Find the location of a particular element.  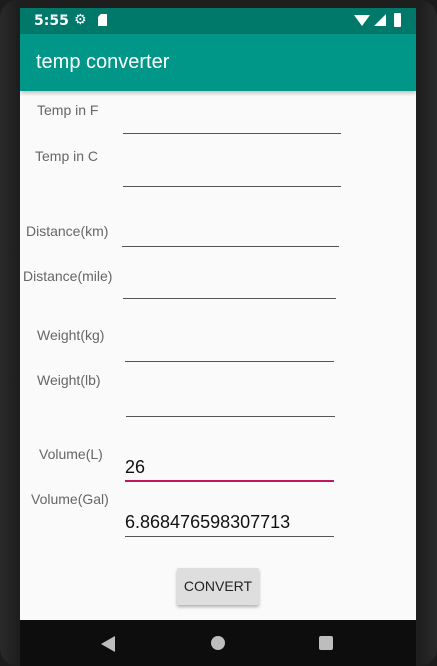

weight-lb-label: Weight(lb) is located at coordinates (69, 380).